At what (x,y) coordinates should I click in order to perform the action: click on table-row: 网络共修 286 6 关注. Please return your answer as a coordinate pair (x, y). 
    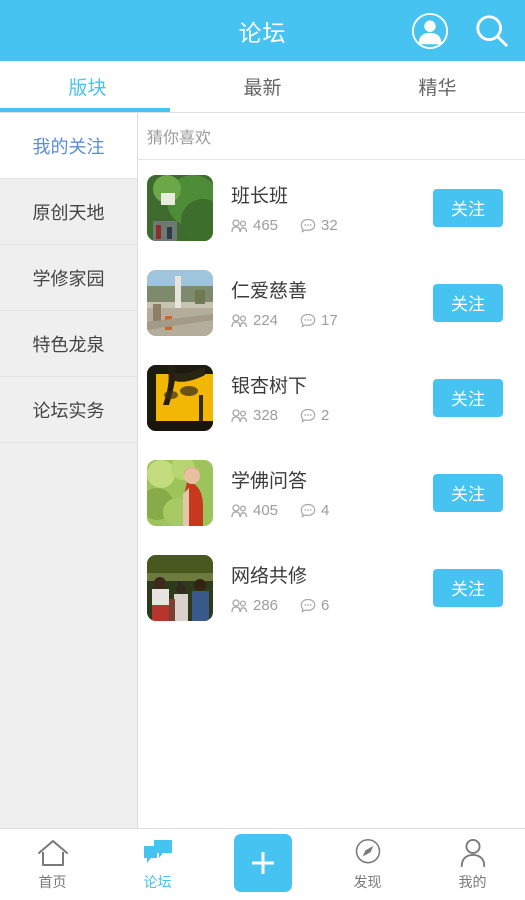
    Looking at the image, I should click on (331, 587).